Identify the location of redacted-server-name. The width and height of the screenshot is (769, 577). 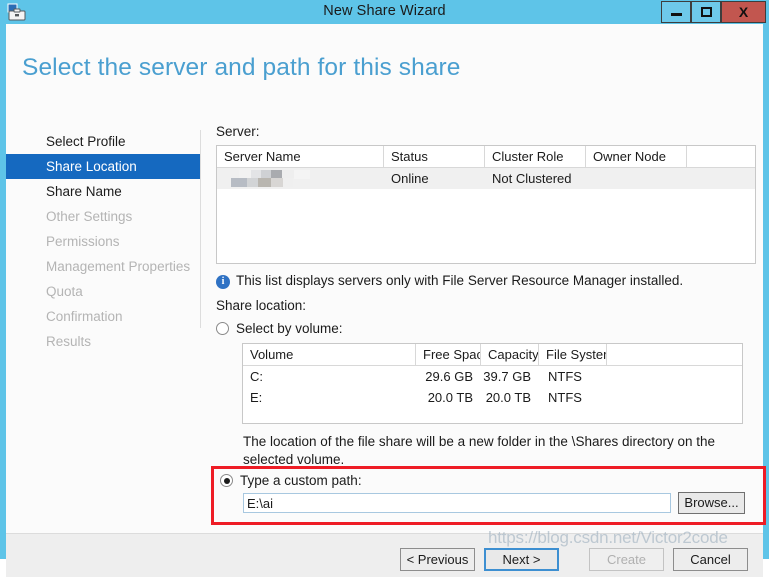
(283, 178).